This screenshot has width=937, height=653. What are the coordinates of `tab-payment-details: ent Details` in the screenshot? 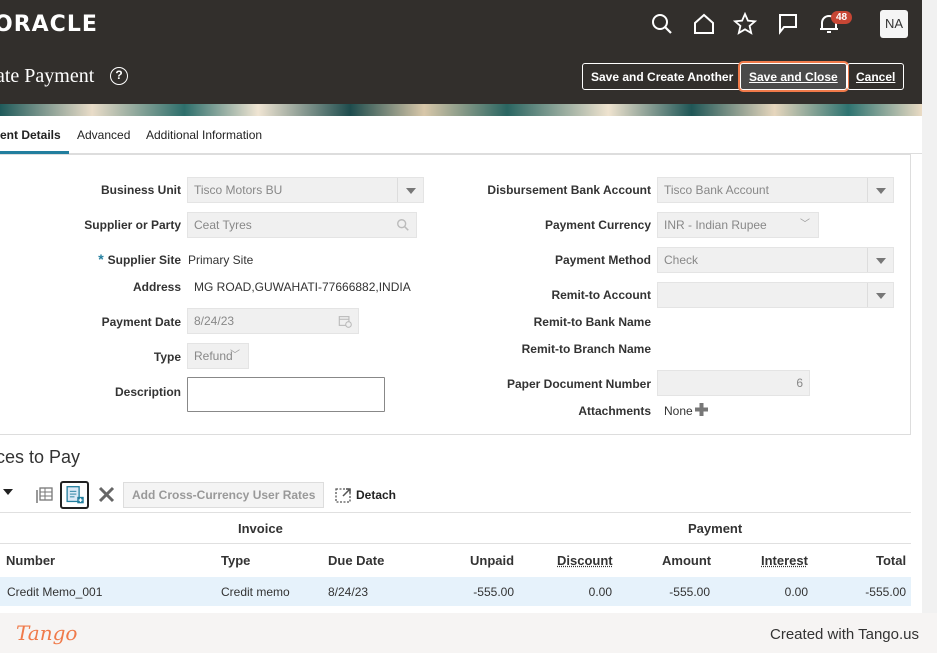 It's located at (34, 141).